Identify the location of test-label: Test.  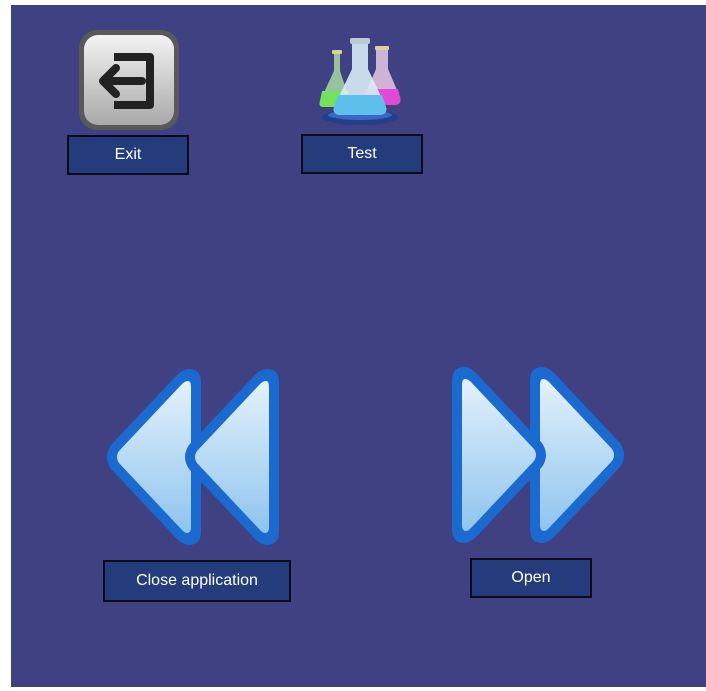
(362, 154).